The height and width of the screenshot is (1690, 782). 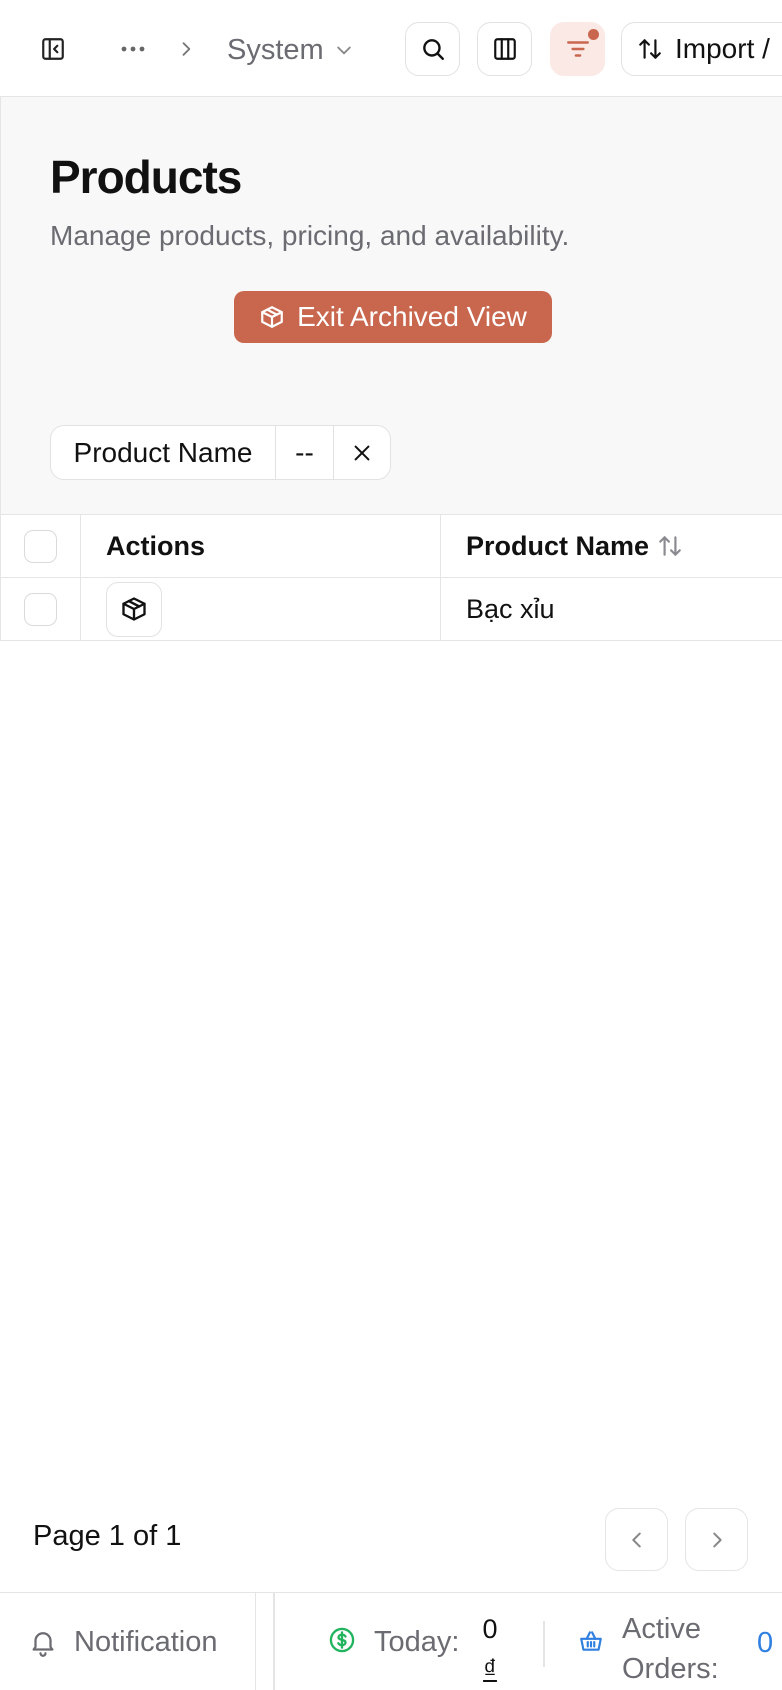 I want to click on active-orders-label: Active Orders:, so click(x=670, y=1649).